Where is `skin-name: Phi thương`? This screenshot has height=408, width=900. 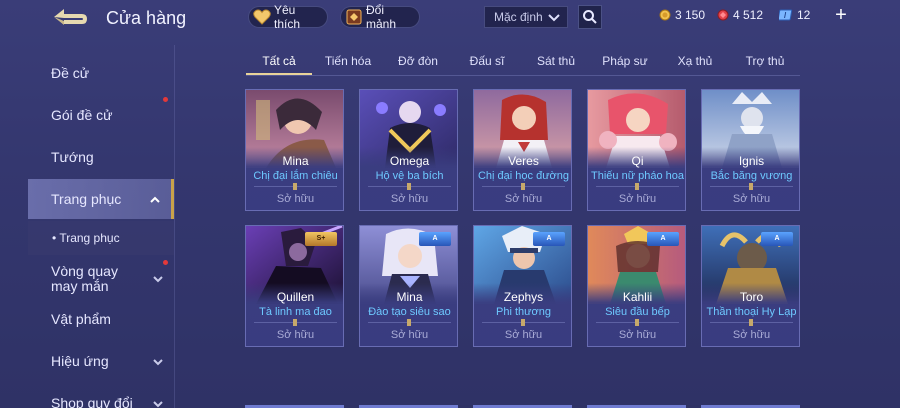 skin-name: Phi thương is located at coordinates (523, 312).